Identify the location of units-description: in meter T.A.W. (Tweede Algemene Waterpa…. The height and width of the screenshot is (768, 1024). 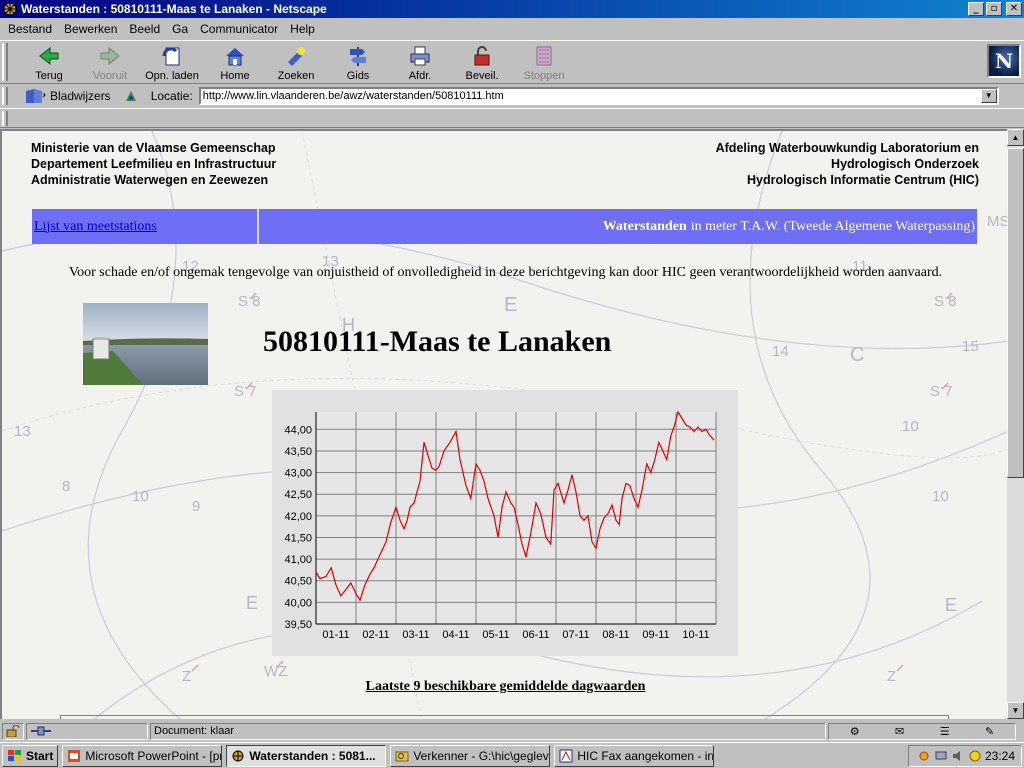
(832, 226).